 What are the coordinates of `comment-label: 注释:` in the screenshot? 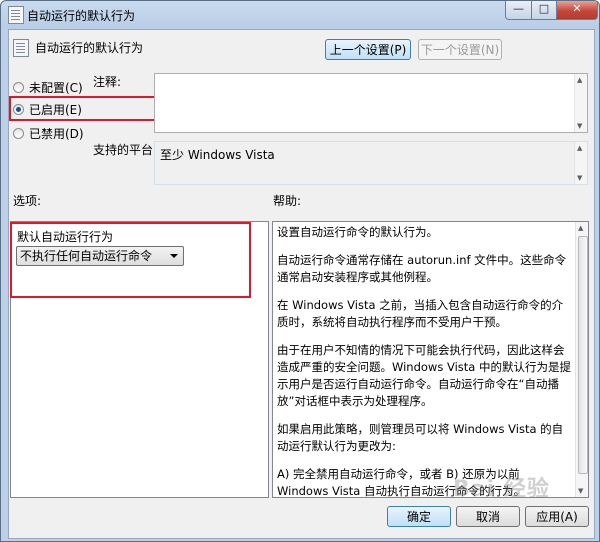 It's located at (107, 82).